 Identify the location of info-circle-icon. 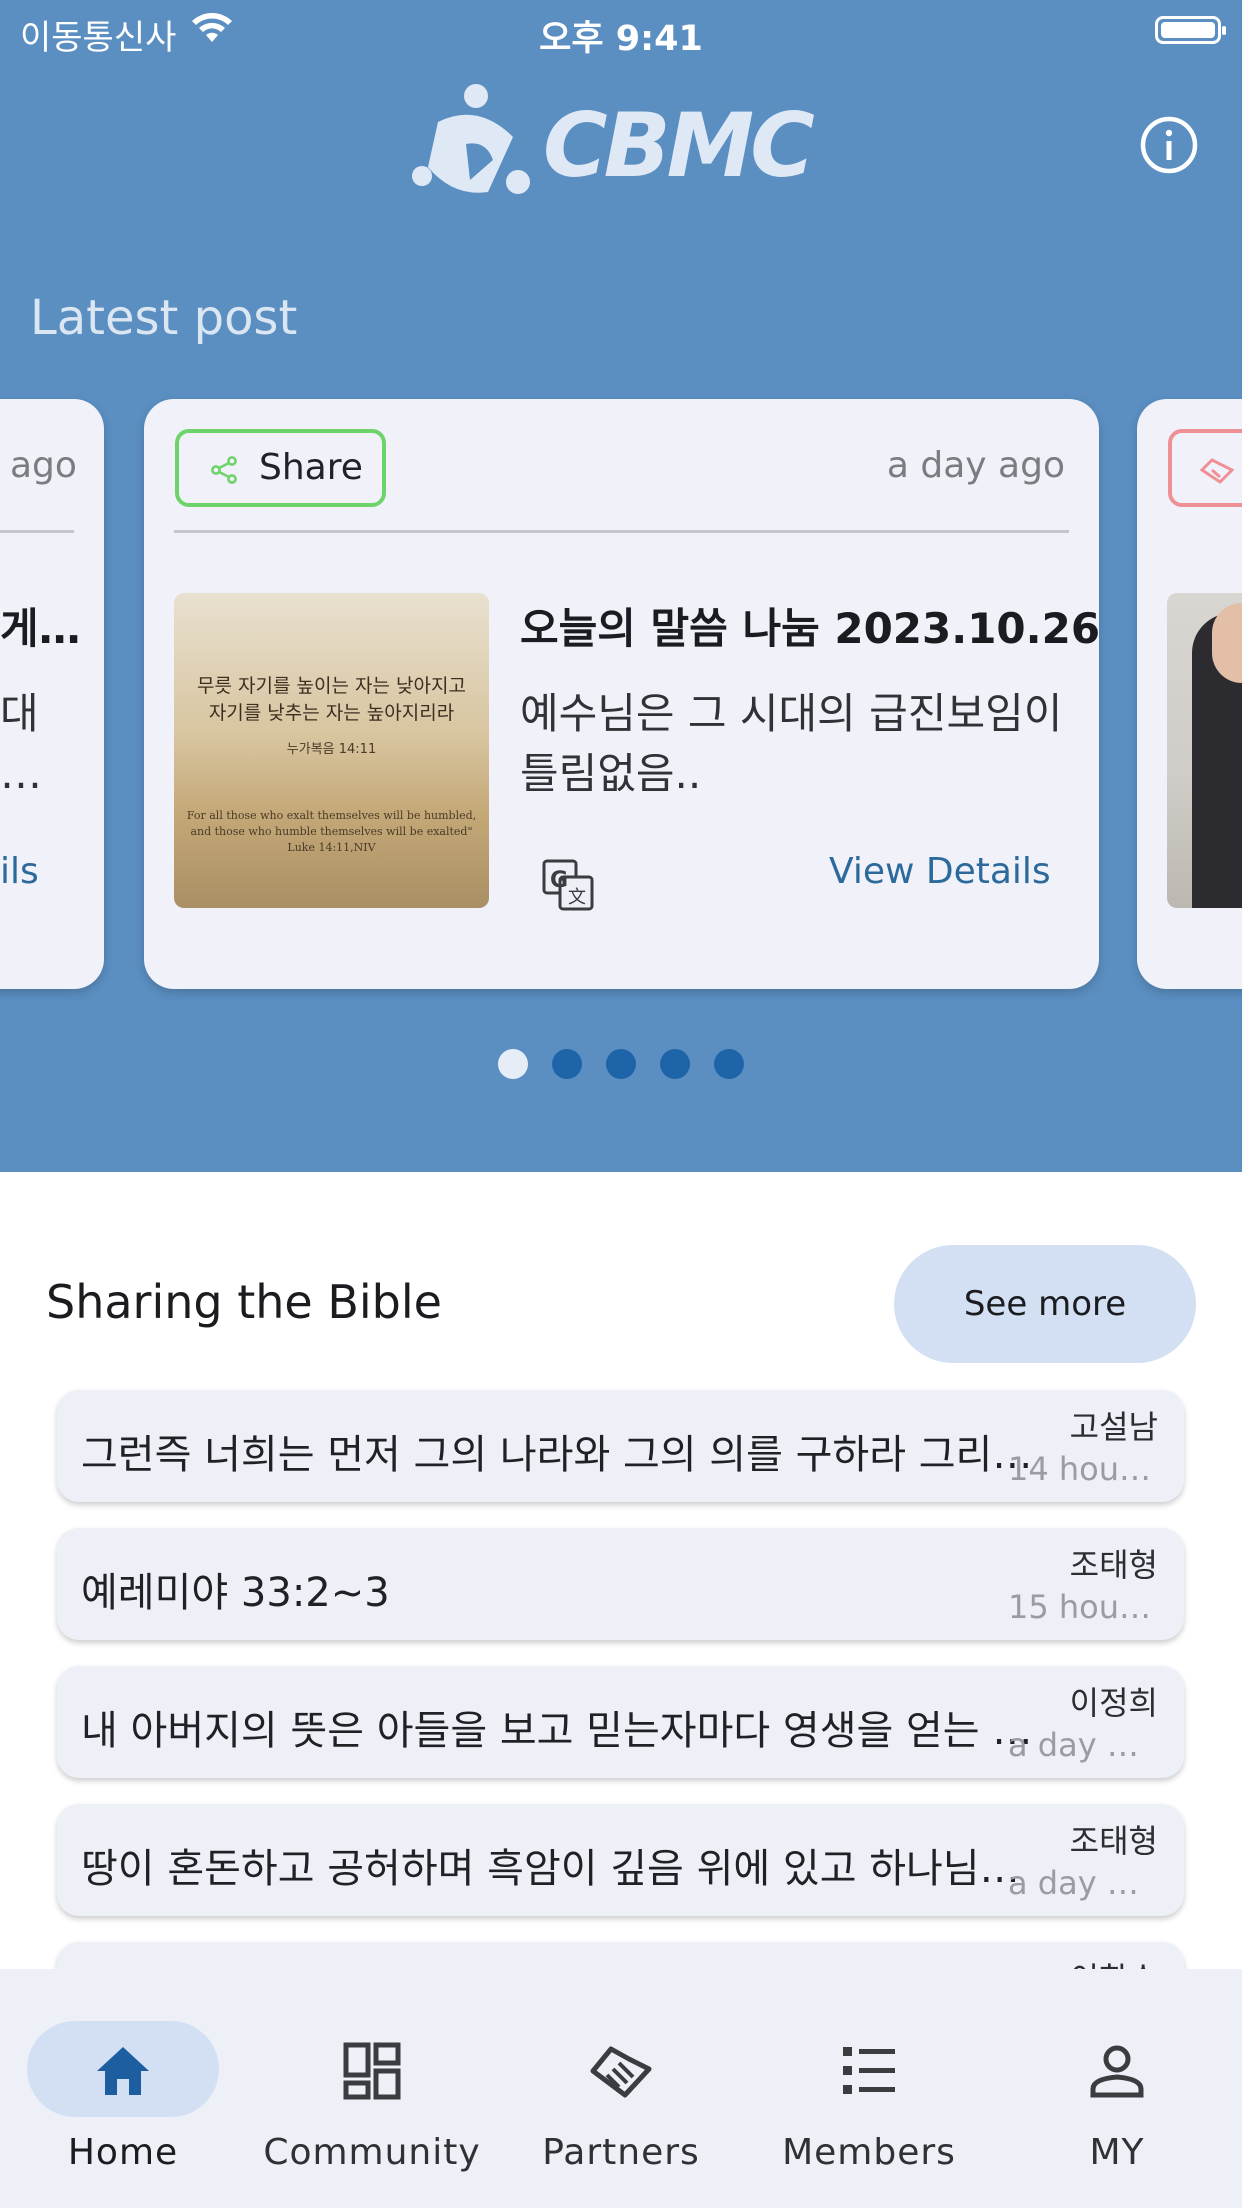
(1169, 145).